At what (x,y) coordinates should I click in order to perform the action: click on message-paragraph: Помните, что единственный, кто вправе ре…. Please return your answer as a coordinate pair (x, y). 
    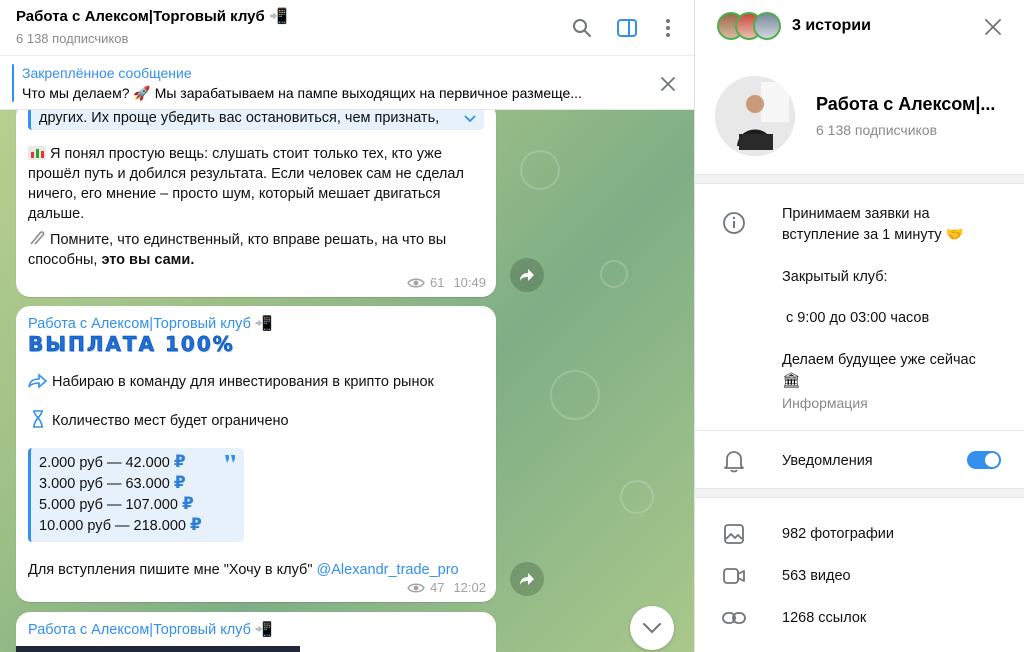
    Looking at the image, I should click on (256, 250).